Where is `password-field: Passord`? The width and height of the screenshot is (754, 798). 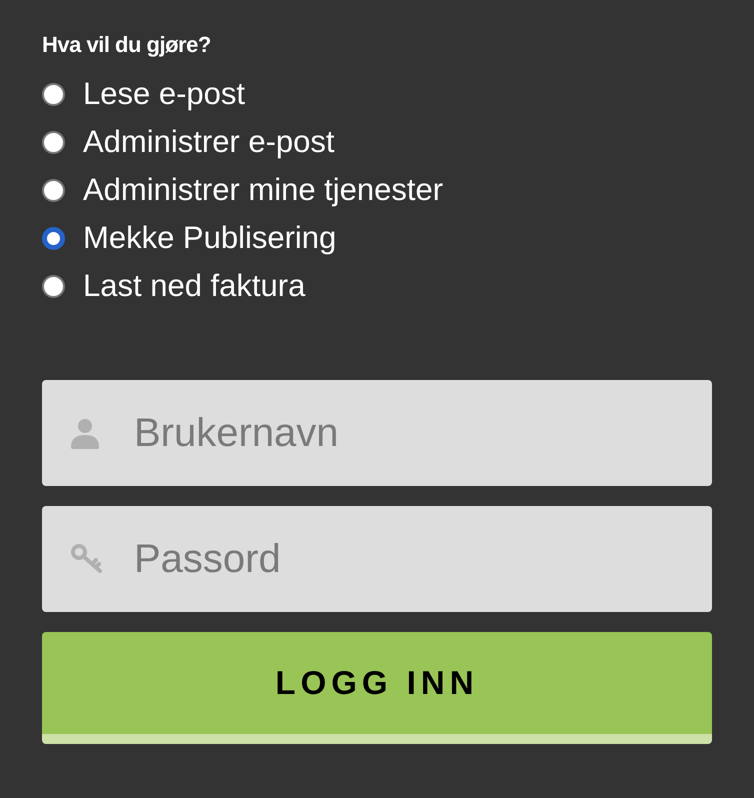 password-field: Passord is located at coordinates (377, 559).